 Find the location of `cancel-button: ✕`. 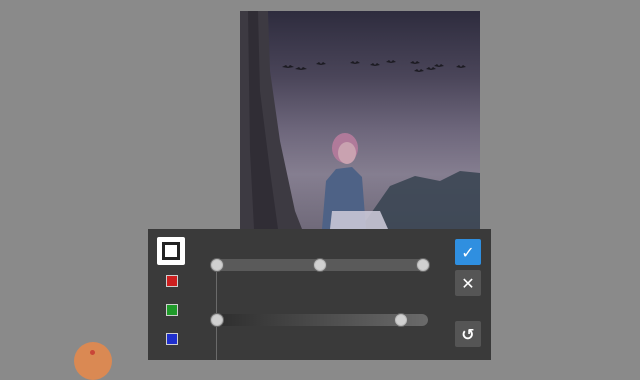

cancel-button: ✕ is located at coordinates (468, 283).